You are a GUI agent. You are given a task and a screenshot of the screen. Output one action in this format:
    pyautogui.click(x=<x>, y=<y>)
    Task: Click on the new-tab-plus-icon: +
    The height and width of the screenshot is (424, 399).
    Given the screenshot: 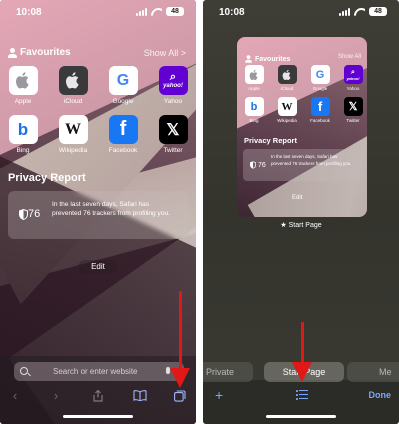 What is the action you would take?
    pyautogui.click(x=219, y=395)
    